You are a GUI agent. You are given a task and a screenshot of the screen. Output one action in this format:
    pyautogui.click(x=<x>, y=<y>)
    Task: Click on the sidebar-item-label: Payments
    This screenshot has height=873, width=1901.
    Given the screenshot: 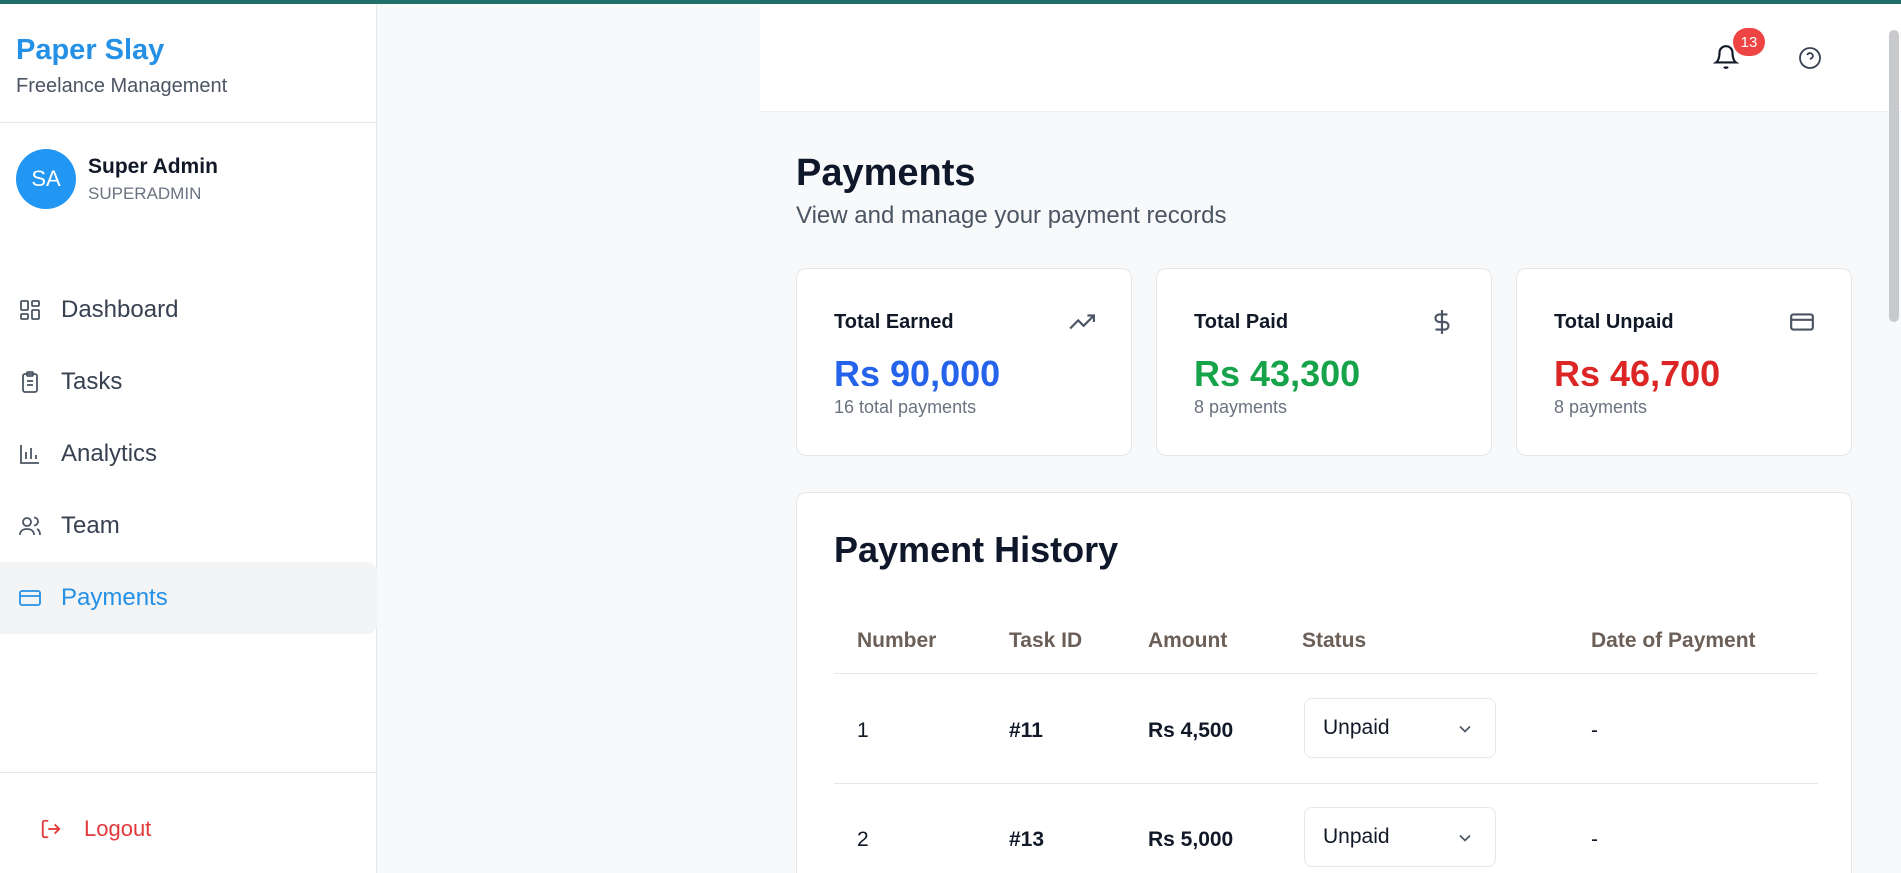 What is the action you would take?
    pyautogui.click(x=114, y=597)
    